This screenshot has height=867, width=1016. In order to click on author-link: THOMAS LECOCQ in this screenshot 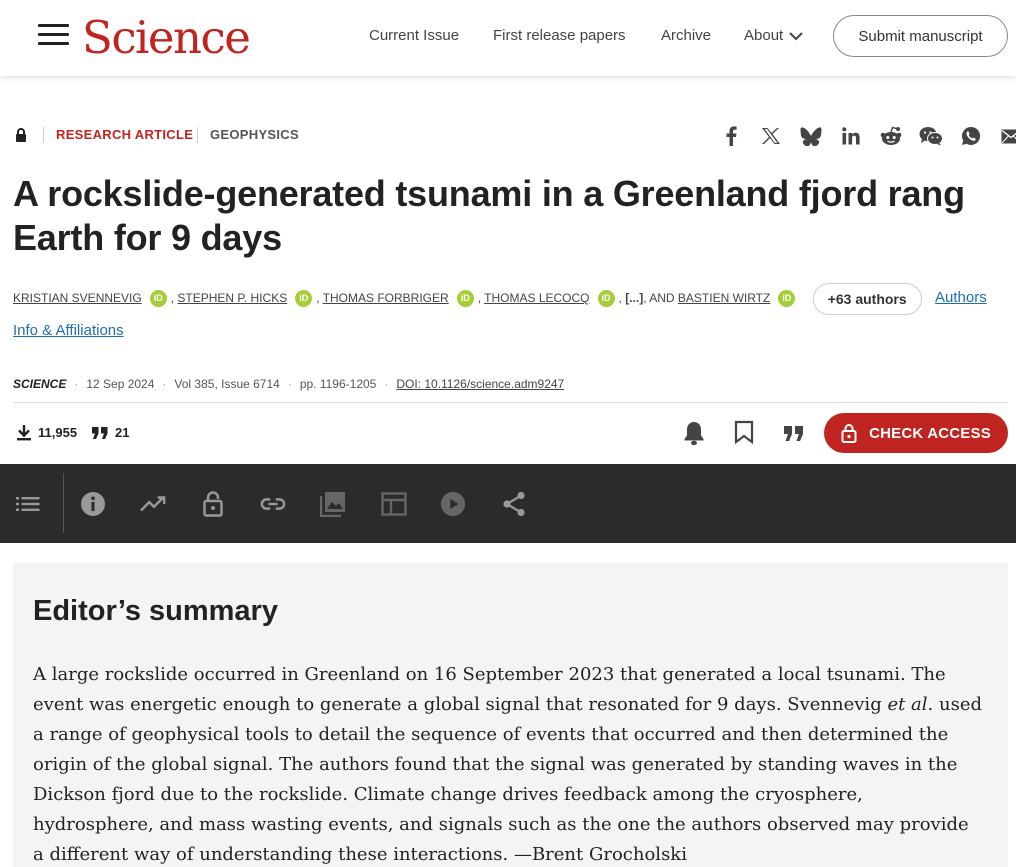, I will do `click(536, 298)`.